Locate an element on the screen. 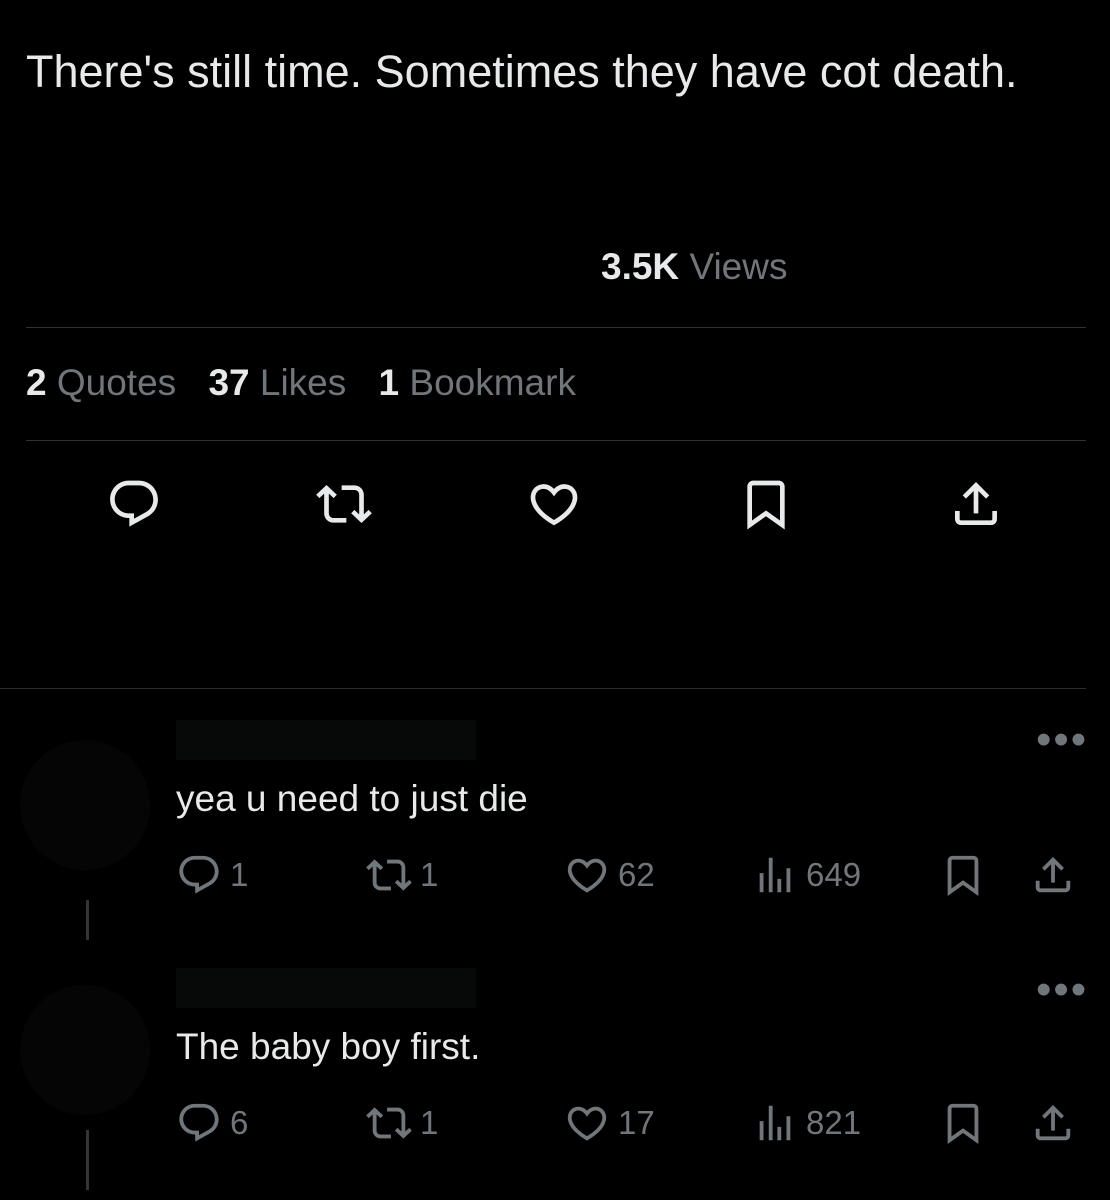 The image size is (1110, 1200). reply-1-avatar is located at coordinates (85, 805).